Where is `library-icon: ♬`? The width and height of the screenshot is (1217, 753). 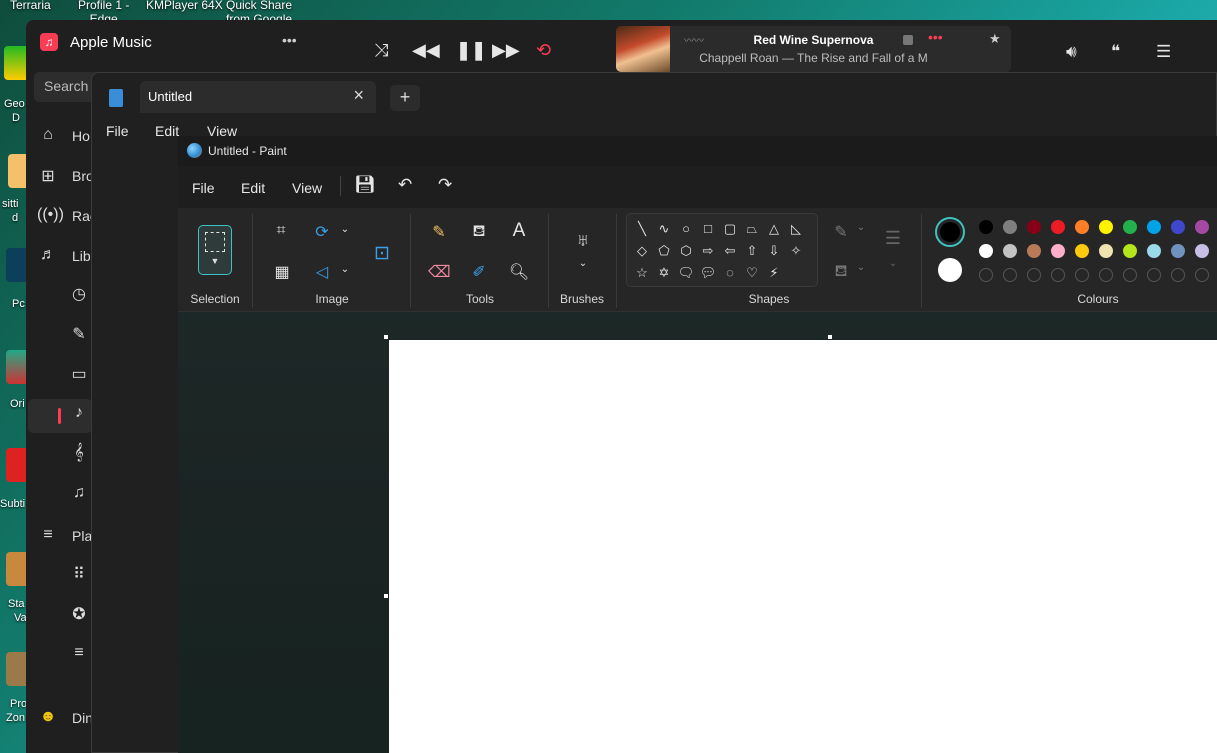
library-icon: ♬ is located at coordinates (48, 255).